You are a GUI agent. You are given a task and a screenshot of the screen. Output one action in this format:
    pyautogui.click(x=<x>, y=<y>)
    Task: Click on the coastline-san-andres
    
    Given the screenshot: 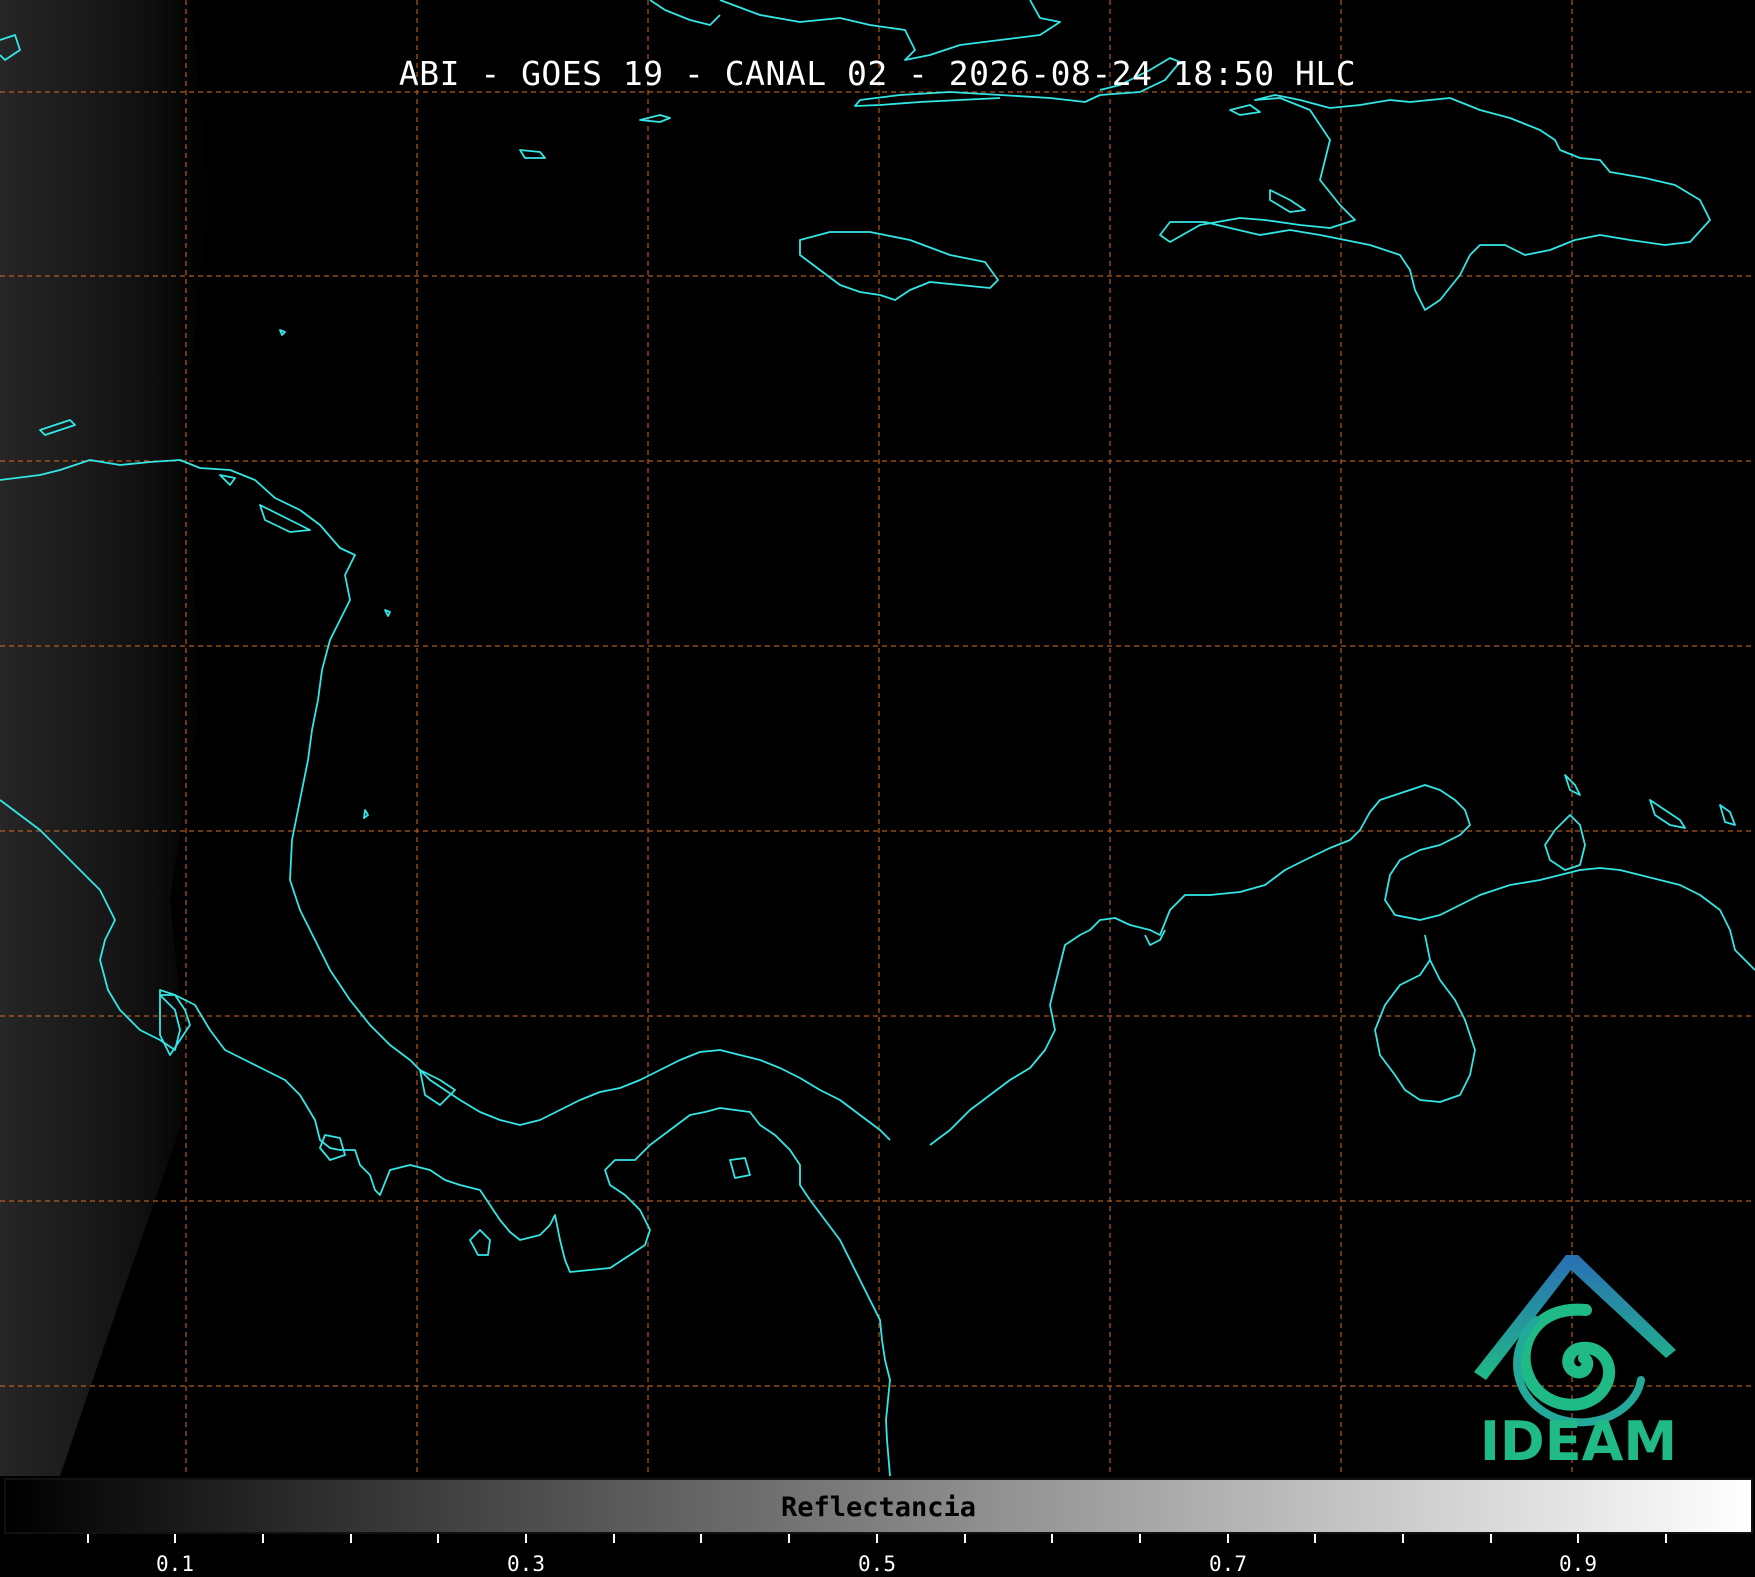 What is the action you would take?
    pyautogui.click(x=387, y=613)
    